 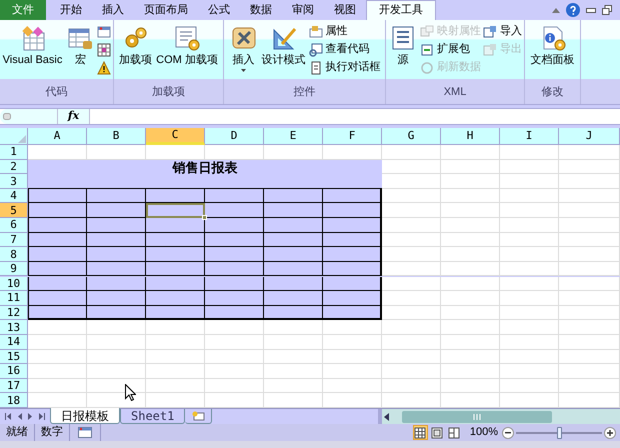 I want to click on column-header: J, so click(x=589, y=136).